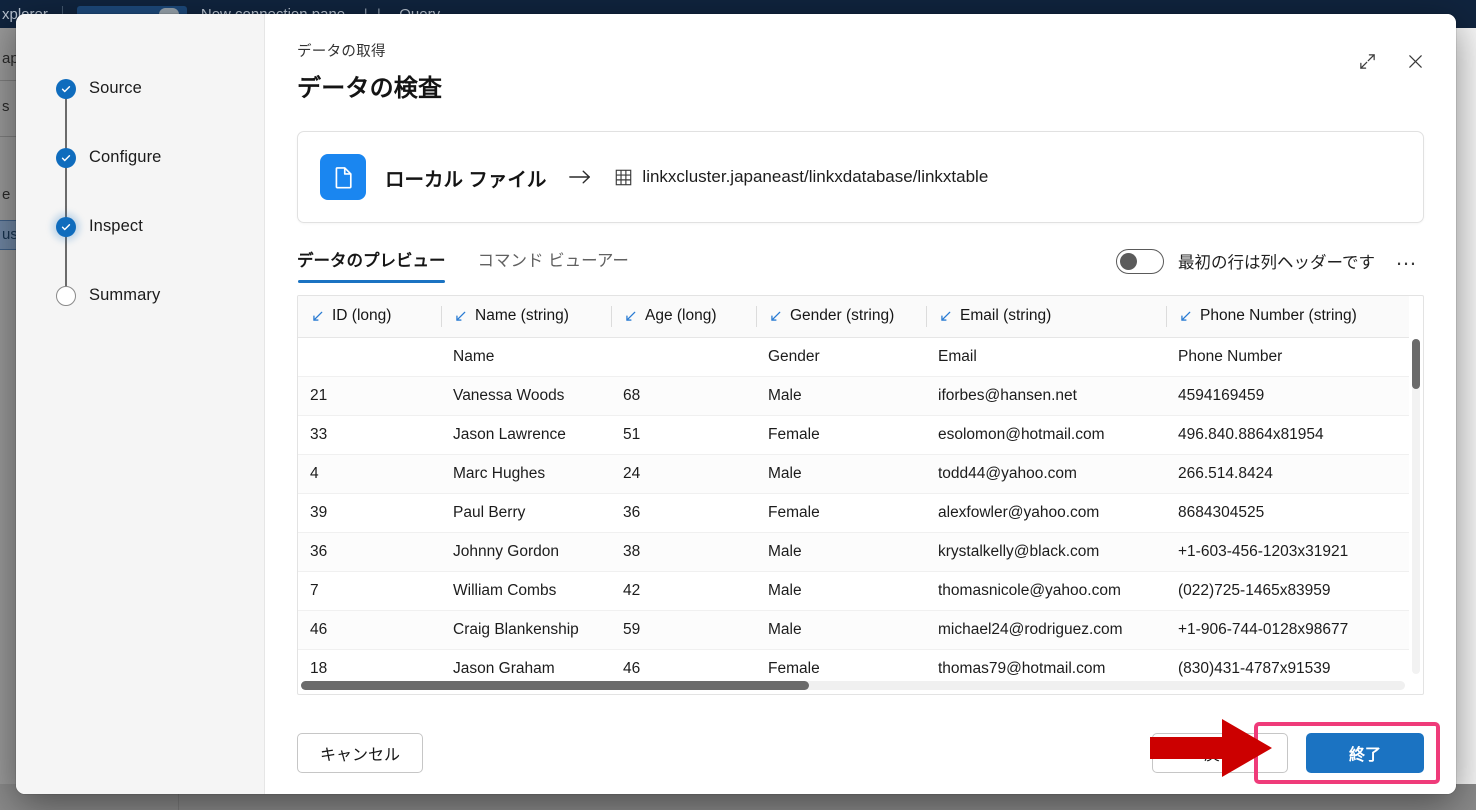 The height and width of the screenshot is (810, 1476). What do you see at coordinates (860, 58) in the screenshot?
I see `dialog-header: データの取得 データの検査` at bounding box center [860, 58].